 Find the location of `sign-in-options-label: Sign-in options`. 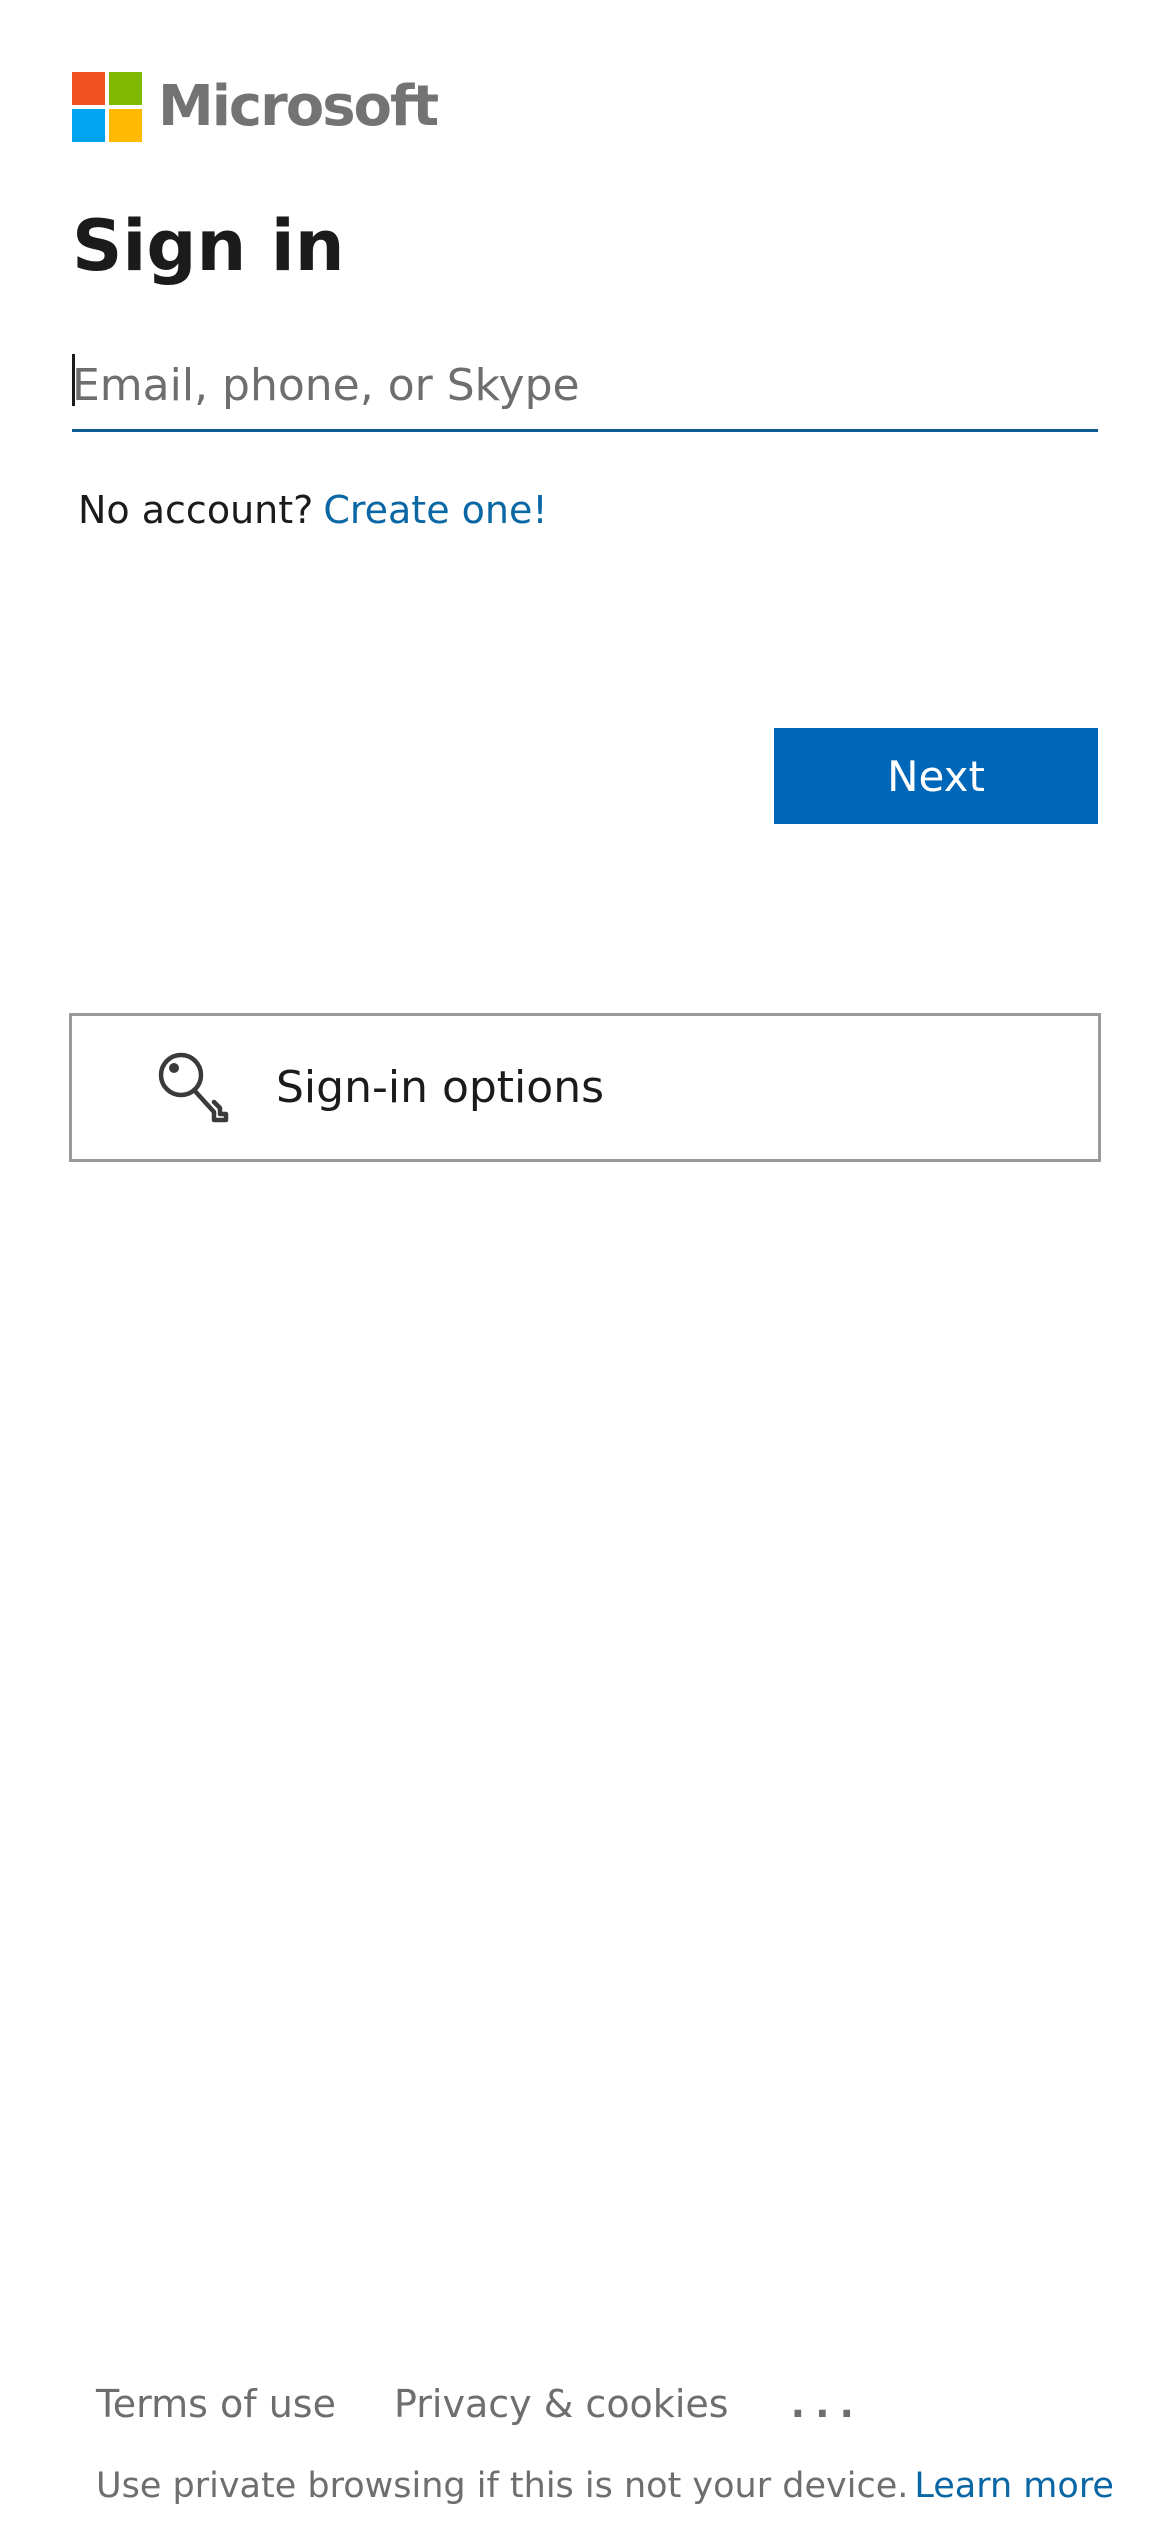

sign-in-options-label: Sign-in options is located at coordinates (440, 1087).